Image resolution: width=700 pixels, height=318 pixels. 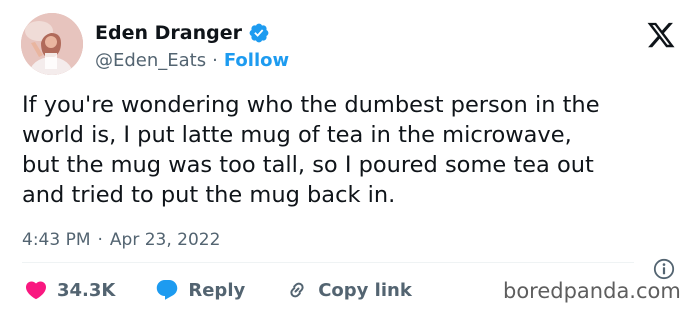 I want to click on avatar-image, so click(x=52, y=44).